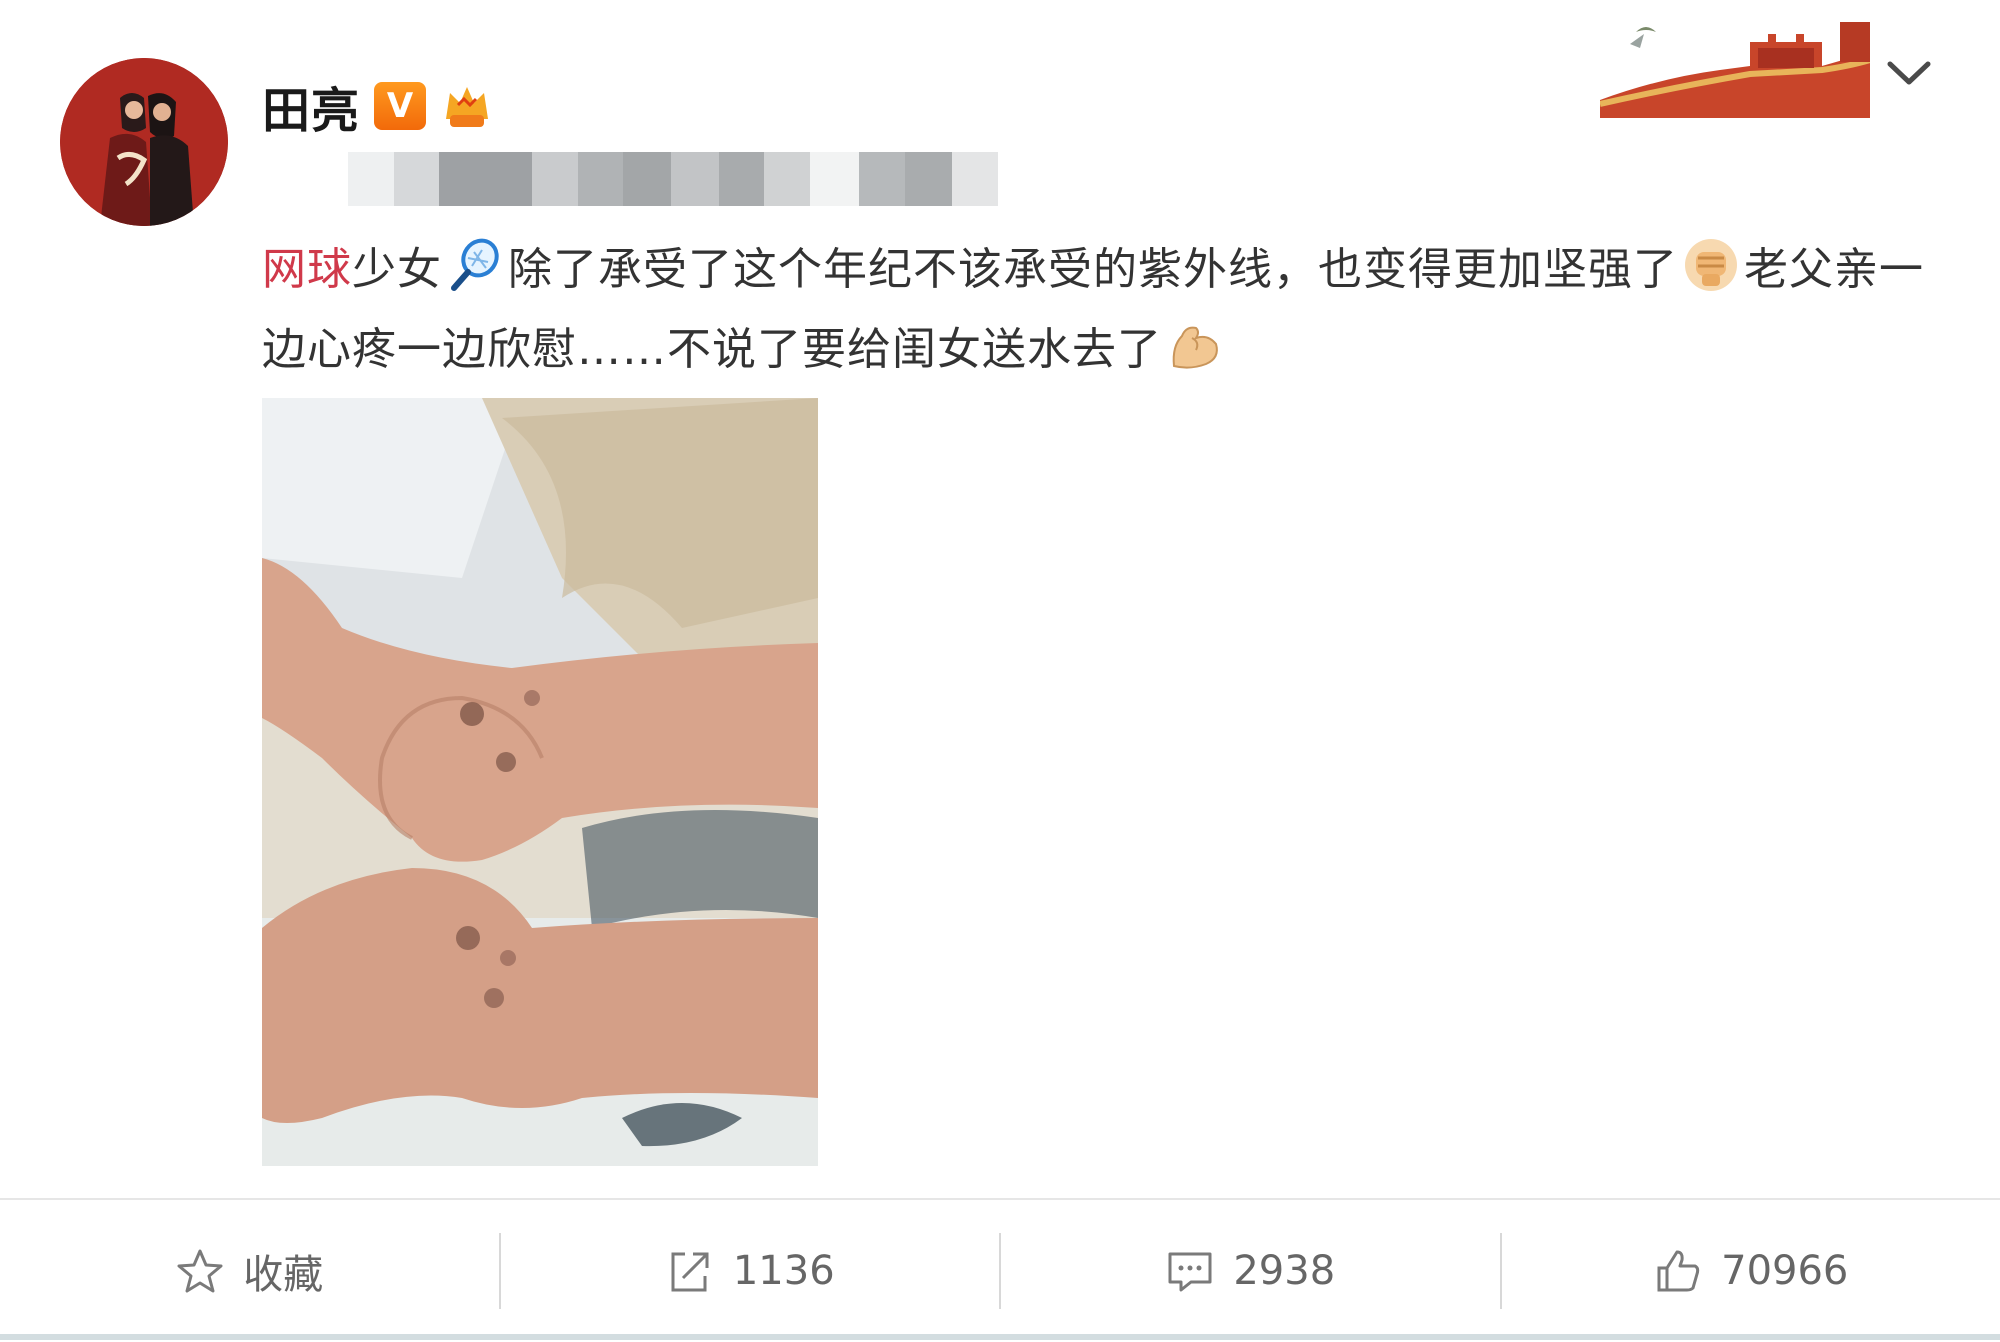  Describe the element at coordinates (400, 106) in the screenshot. I see `verified-badge: V` at that location.